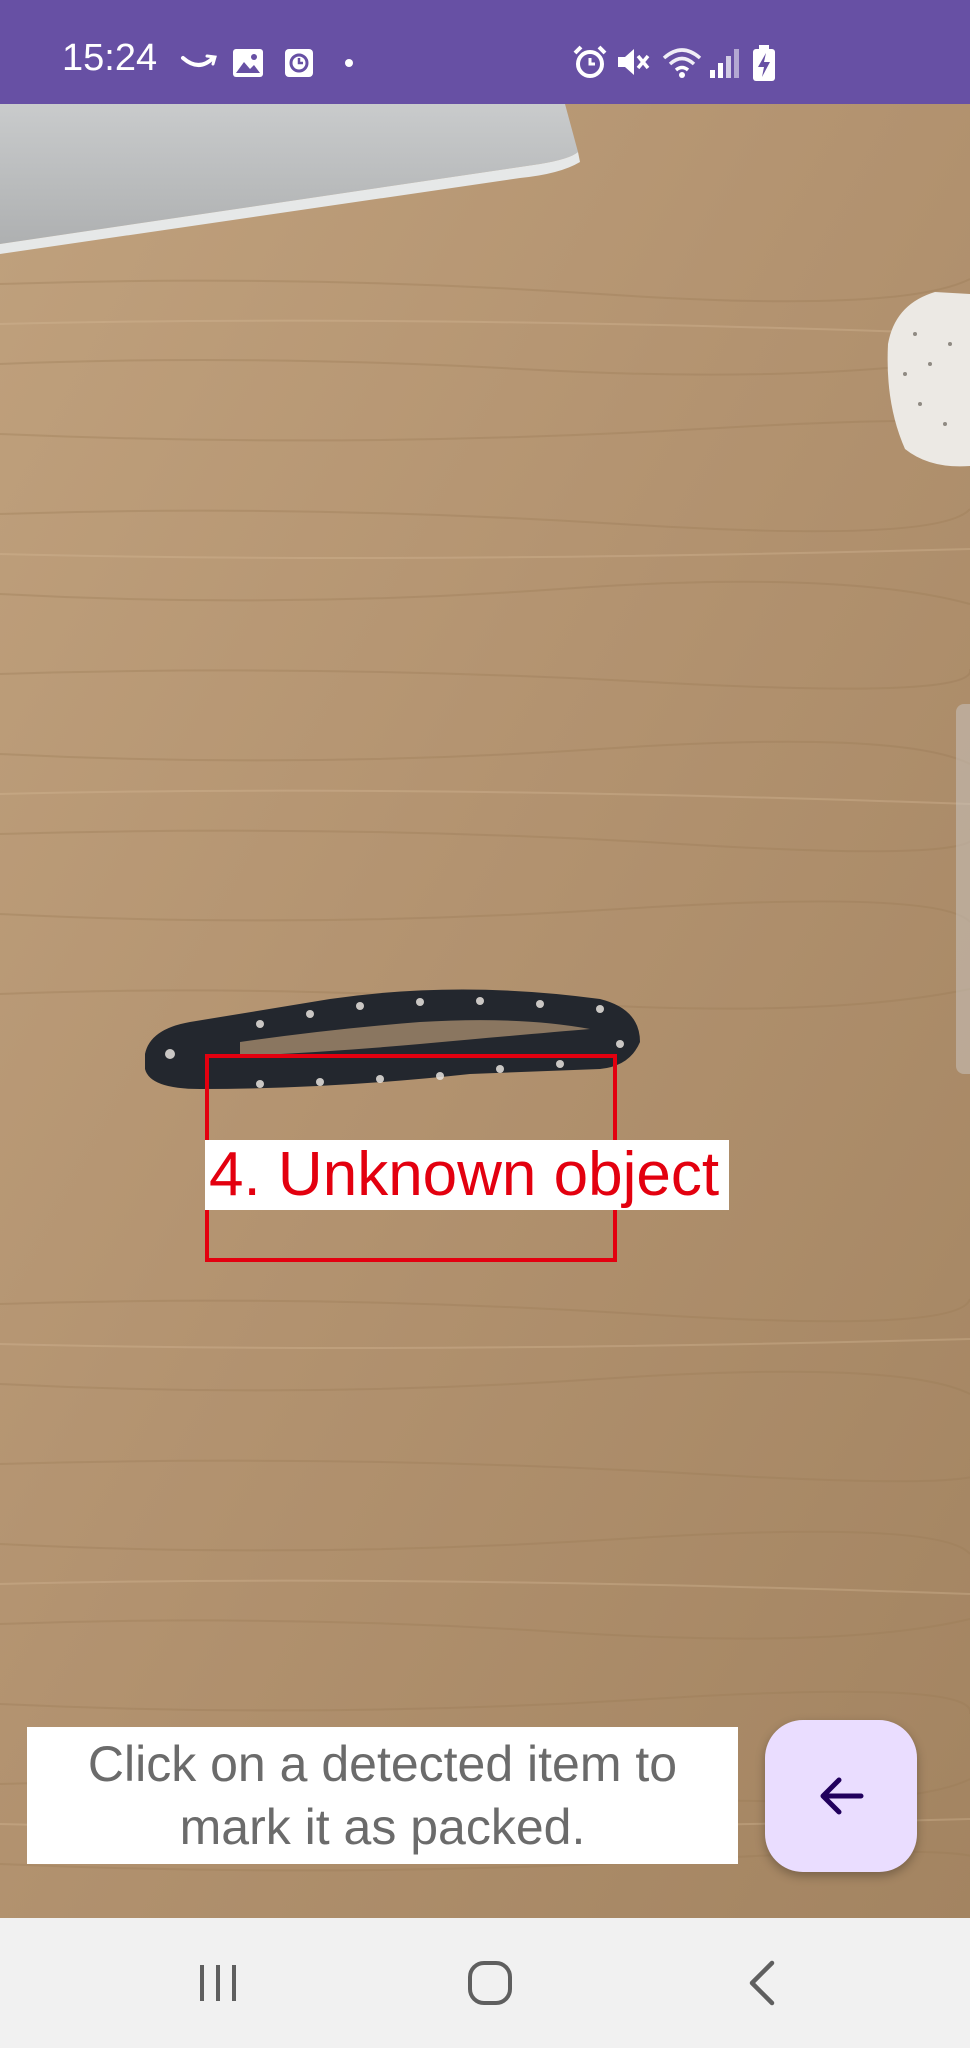  I want to click on signal-icon, so click(724, 63).